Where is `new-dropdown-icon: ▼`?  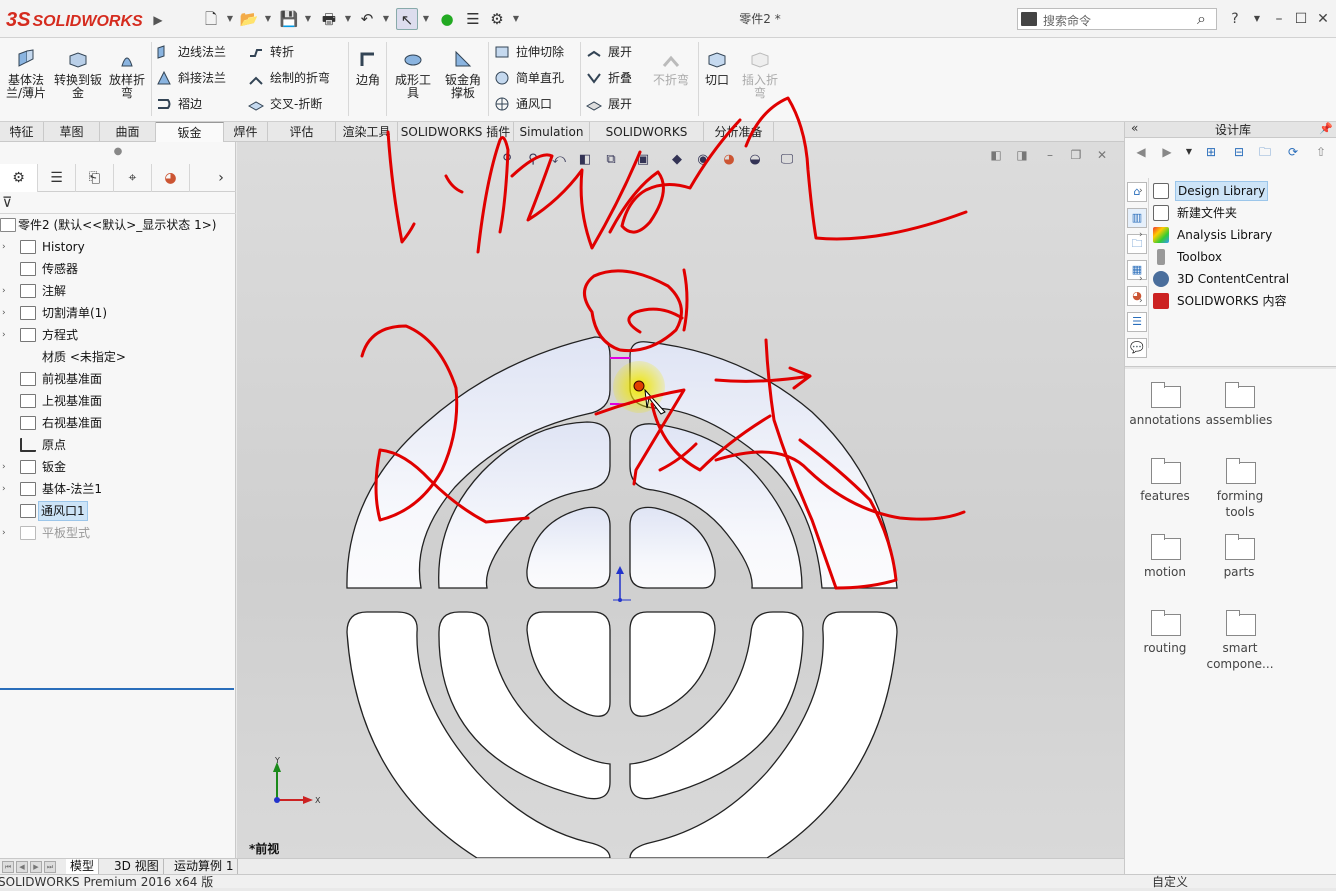 new-dropdown-icon: ▼ is located at coordinates (230, 19).